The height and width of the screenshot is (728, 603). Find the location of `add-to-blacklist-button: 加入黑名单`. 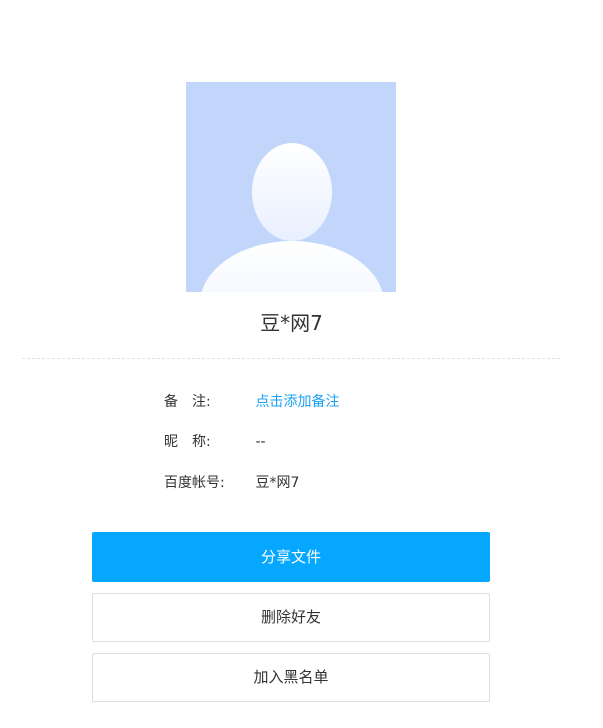

add-to-blacklist-button: 加入黑名单 is located at coordinates (291, 677).